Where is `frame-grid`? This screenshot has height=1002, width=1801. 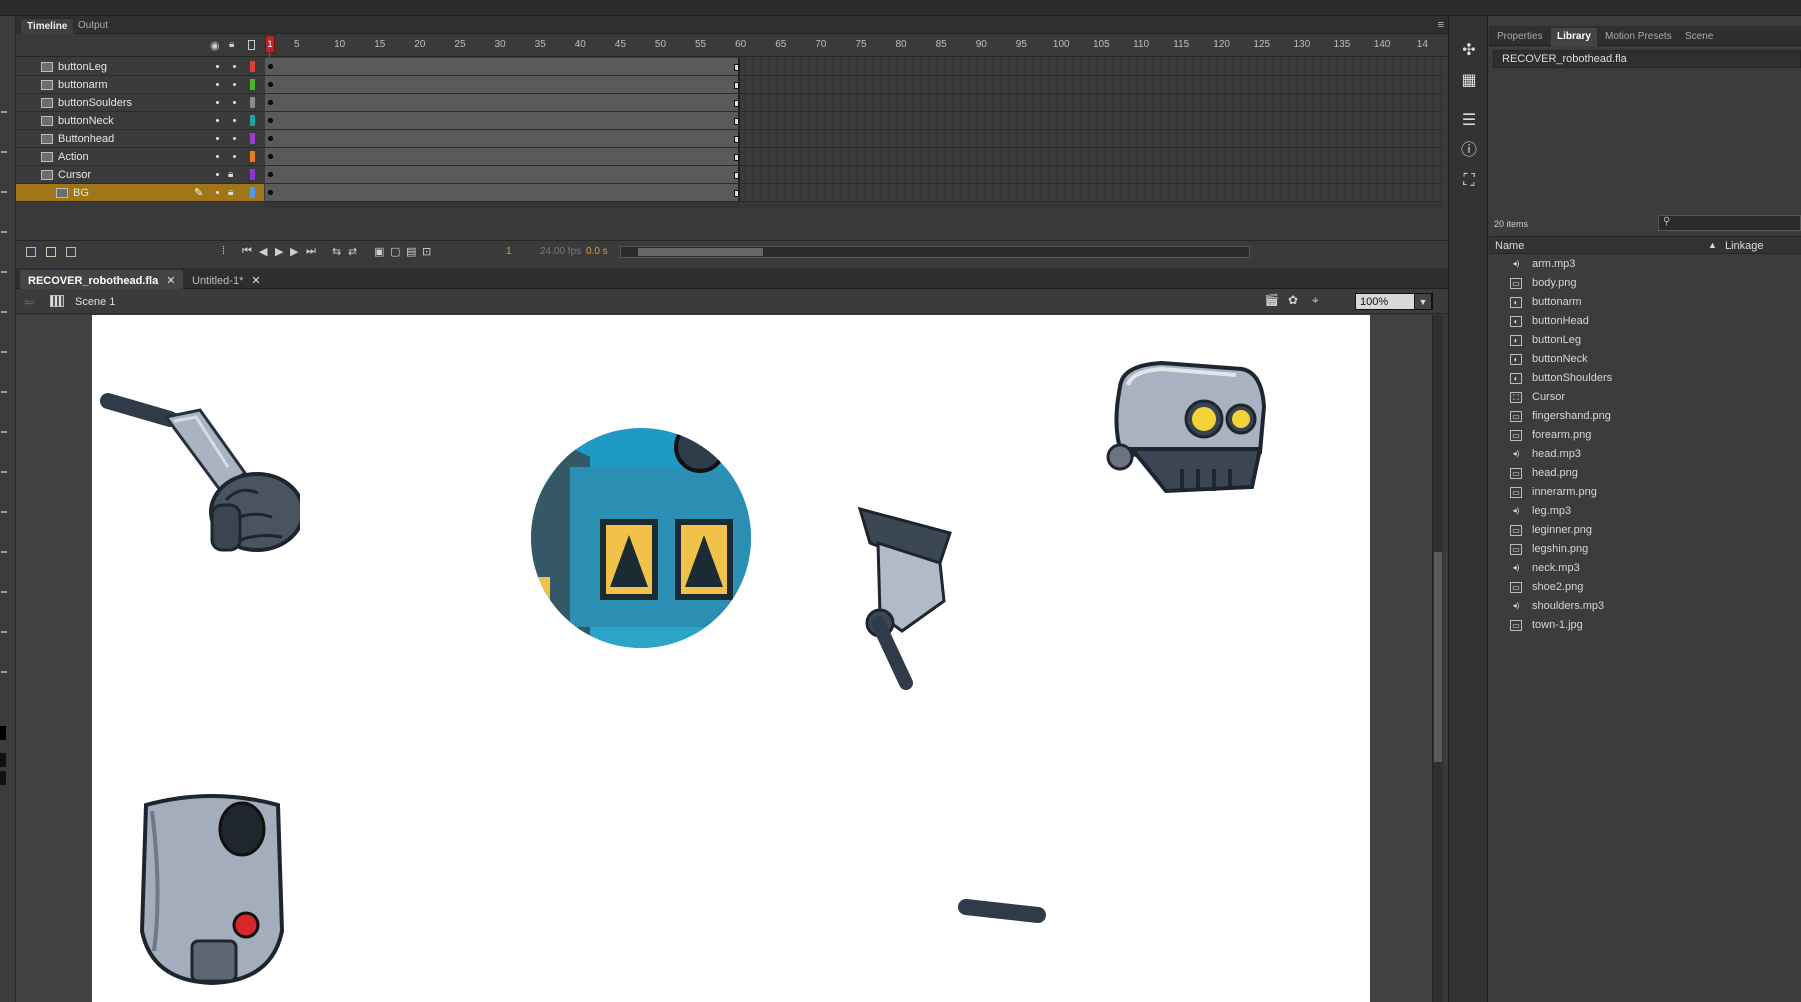
frame-grid is located at coordinates (853, 133).